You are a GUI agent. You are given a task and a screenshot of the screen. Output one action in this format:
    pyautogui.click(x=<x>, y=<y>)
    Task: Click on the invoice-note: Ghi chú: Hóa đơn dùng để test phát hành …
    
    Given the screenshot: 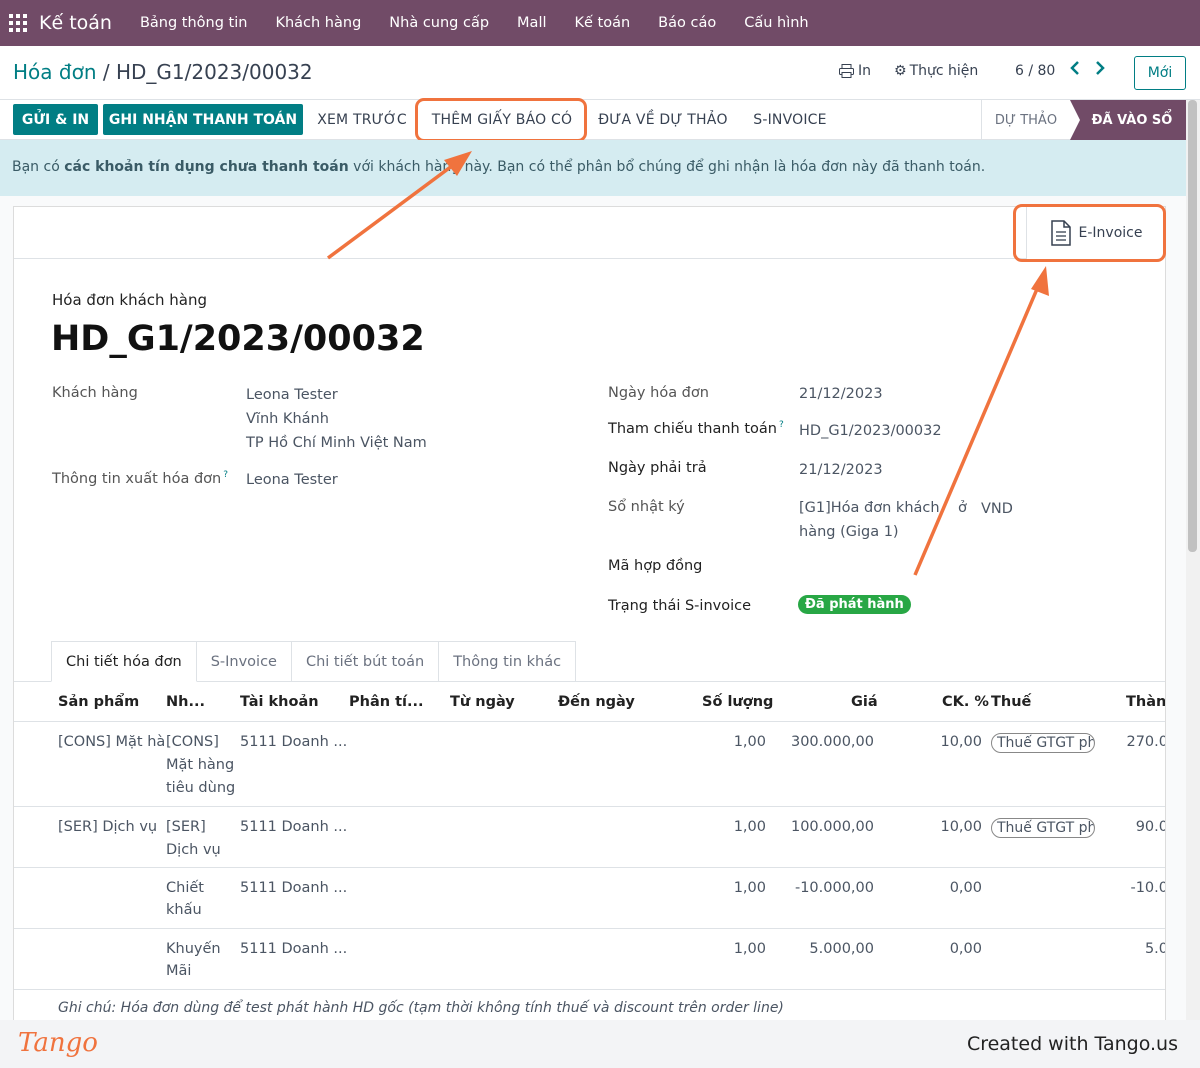 What is the action you would take?
    pyautogui.click(x=421, y=1008)
    